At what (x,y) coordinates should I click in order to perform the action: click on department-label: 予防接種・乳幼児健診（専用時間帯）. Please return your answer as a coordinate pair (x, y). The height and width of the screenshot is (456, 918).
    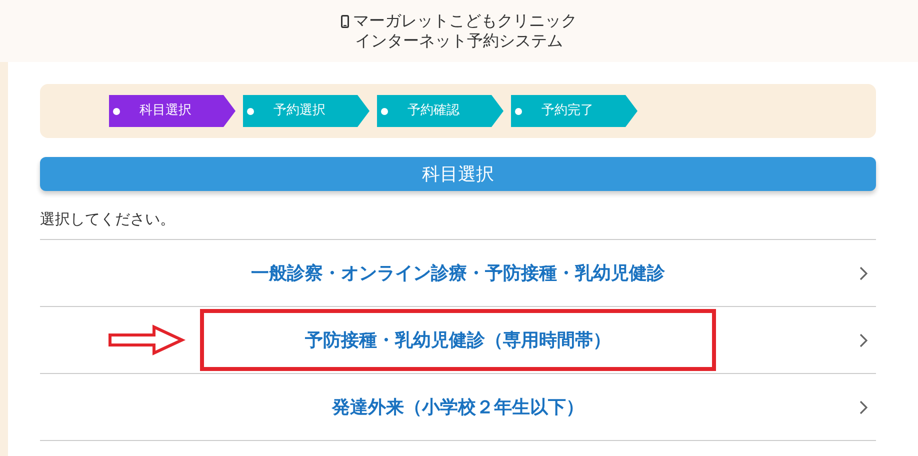
    Looking at the image, I should click on (458, 340).